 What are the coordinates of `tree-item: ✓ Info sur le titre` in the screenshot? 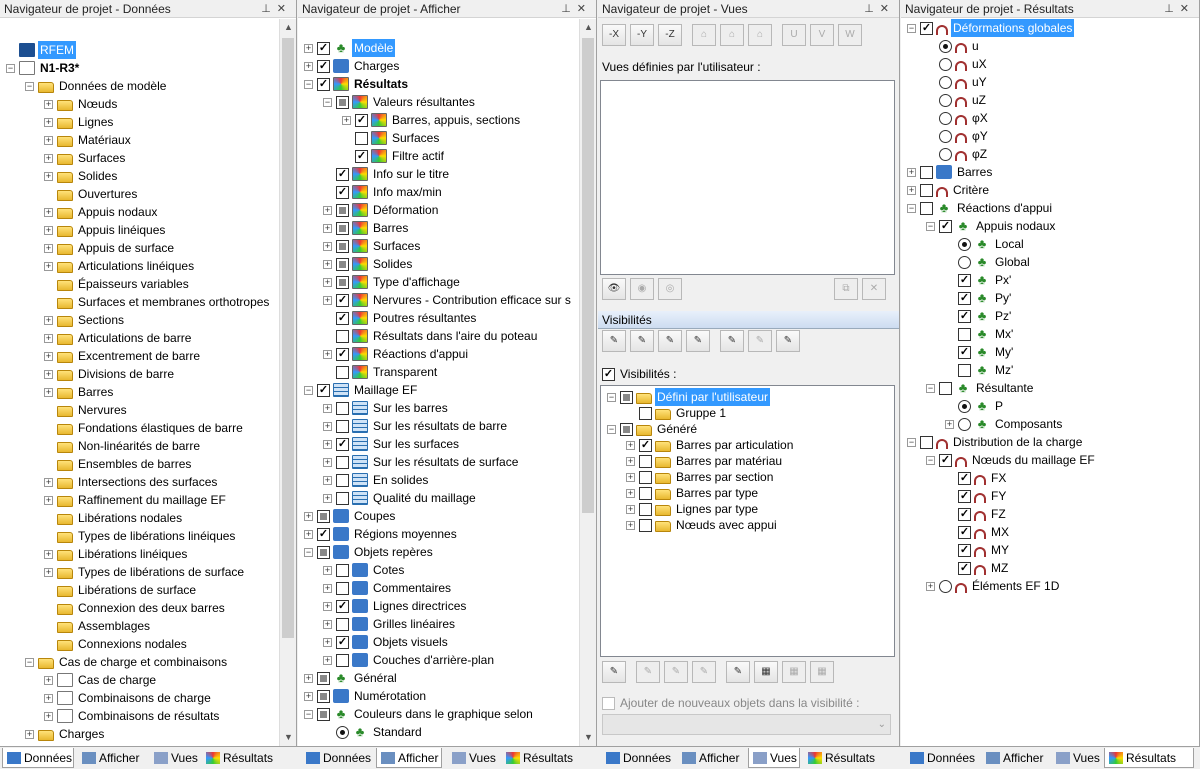 It's located at (387, 174).